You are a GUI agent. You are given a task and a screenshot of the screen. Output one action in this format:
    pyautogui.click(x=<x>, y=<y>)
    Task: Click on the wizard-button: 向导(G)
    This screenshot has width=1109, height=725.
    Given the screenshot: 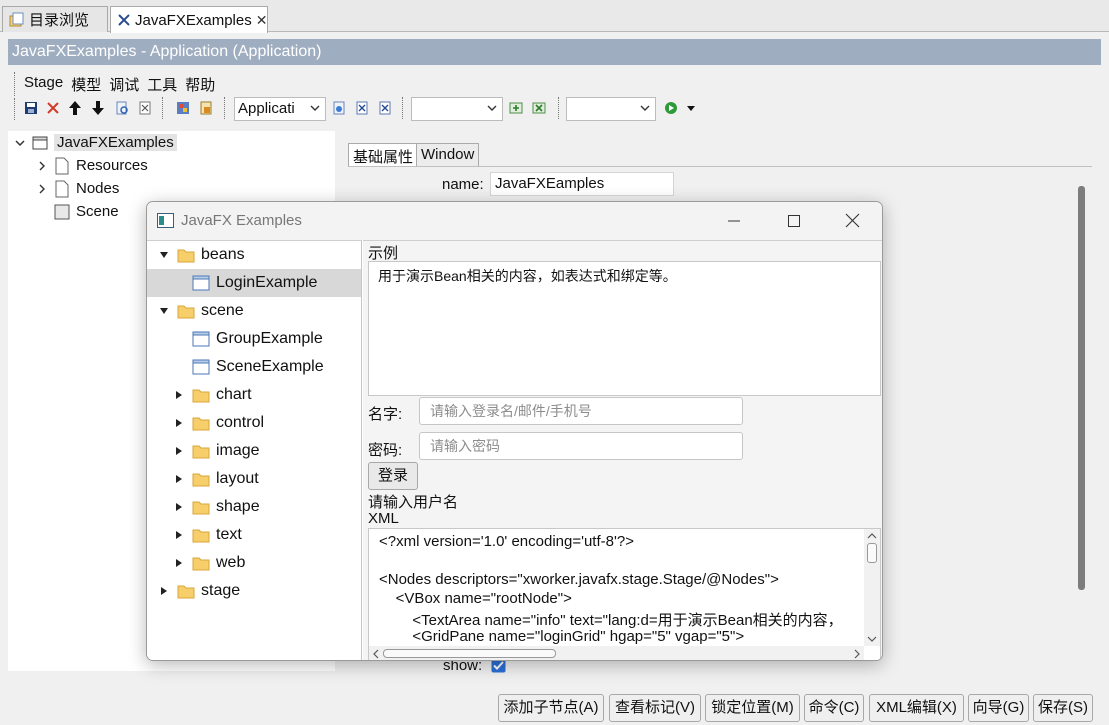 What is the action you would take?
    pyautogui.click(x=998, y=708)
    